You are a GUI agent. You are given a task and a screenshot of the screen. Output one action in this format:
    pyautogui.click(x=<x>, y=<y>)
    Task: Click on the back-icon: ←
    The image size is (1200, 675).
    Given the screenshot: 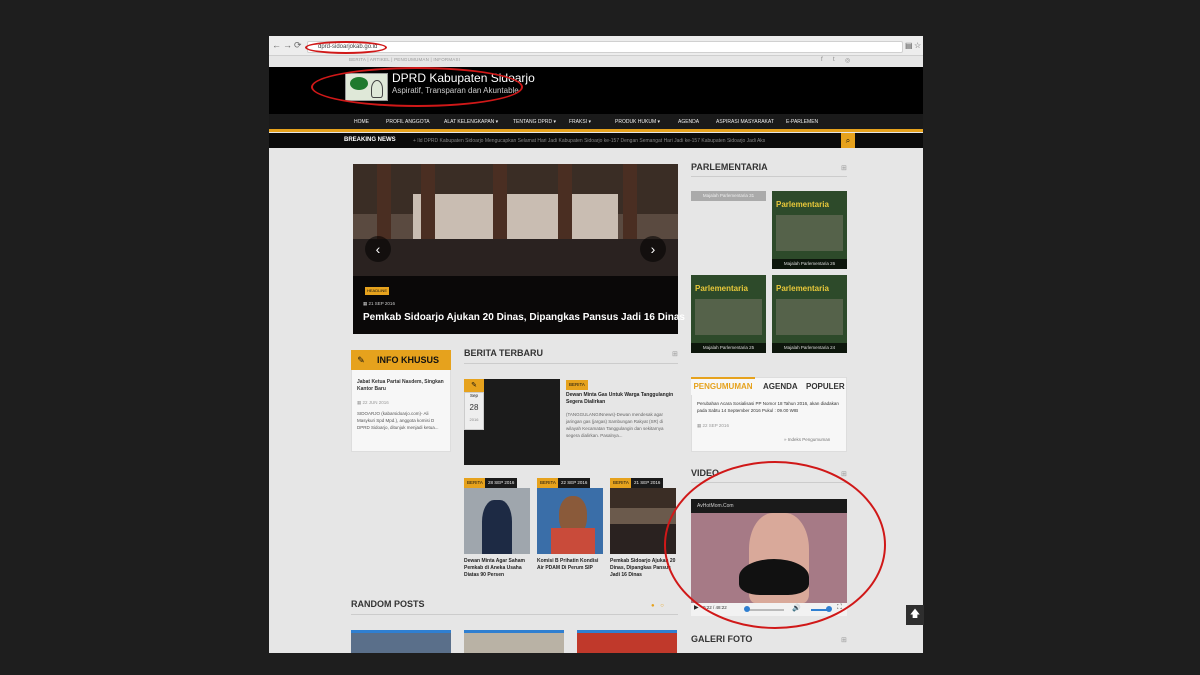 What is the action you would take?
    pyautogui.click(x=276, y=45)
    